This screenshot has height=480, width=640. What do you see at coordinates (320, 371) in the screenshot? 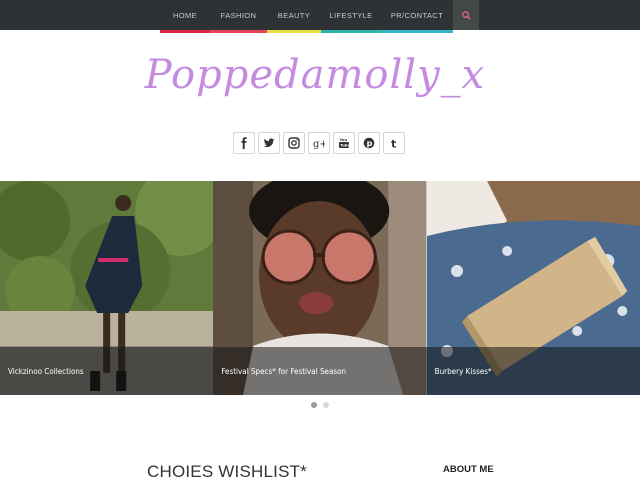
I see `slide-2-caption: Festival Specs* for Festival Season` at bounding box center [320, 371].